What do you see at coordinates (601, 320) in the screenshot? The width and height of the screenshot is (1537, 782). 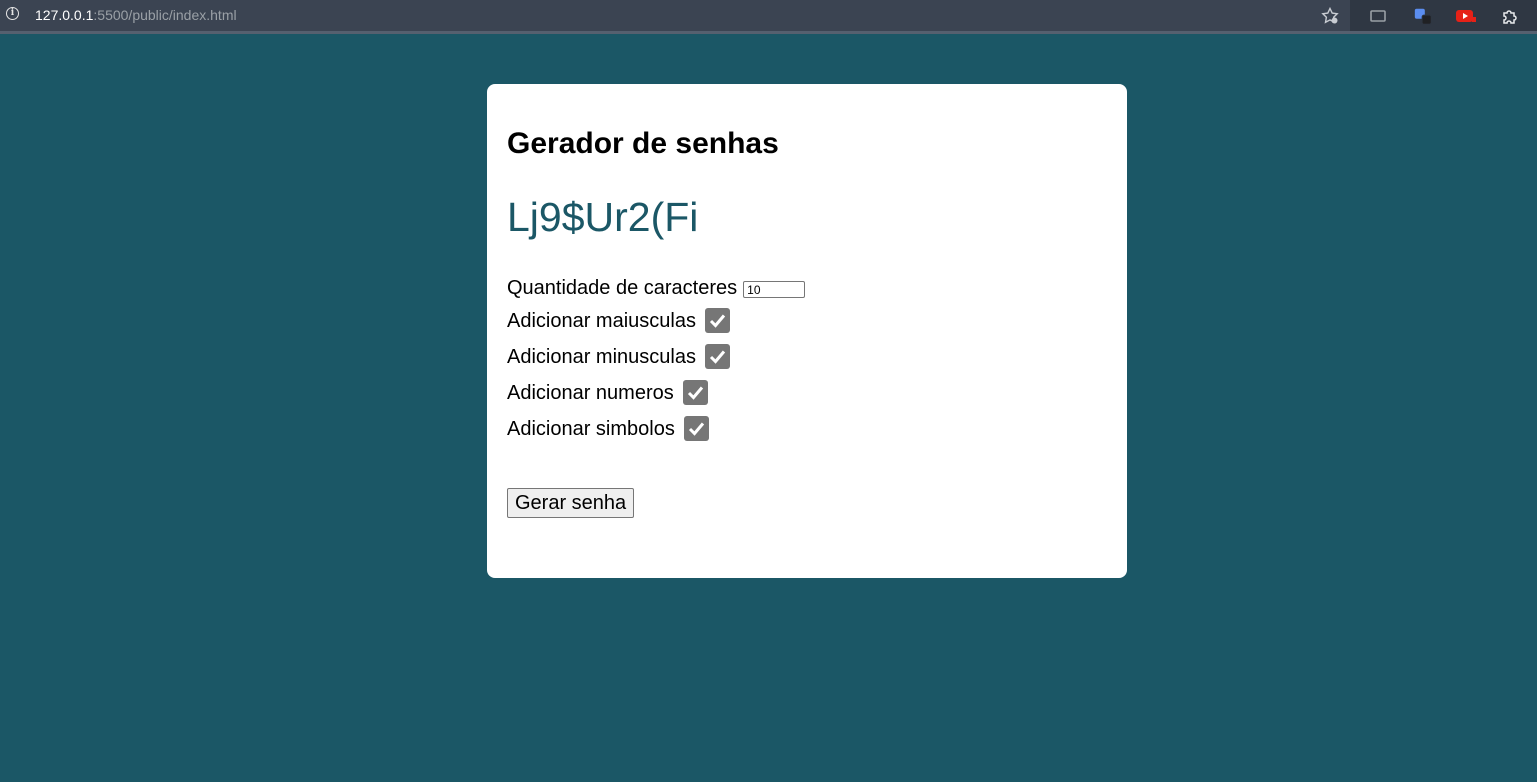 I see `option-uppercase-label: Adicionar maiusculas` at bounding box center [601, 320].